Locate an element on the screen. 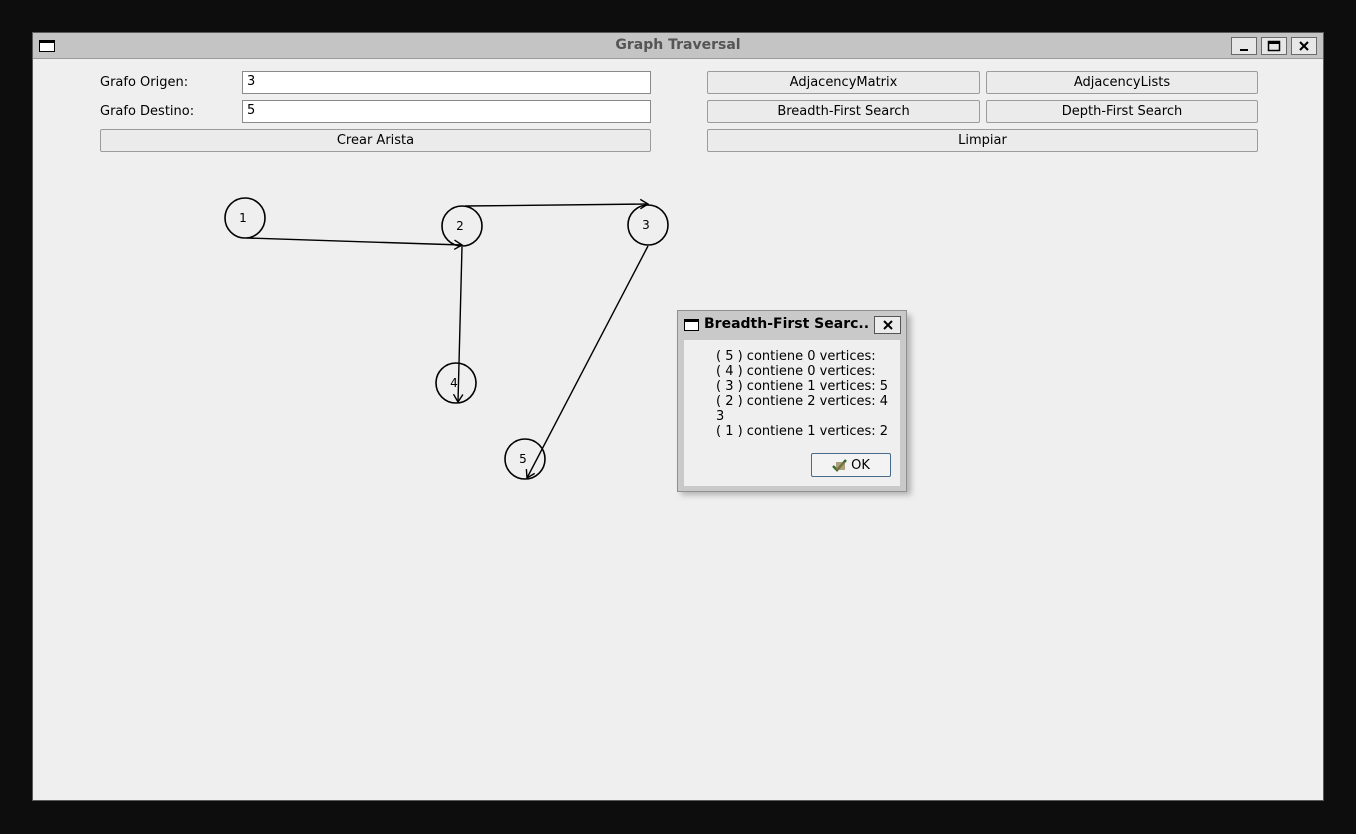 The image size is (1356, 834). graph-node-label: 1 is located at coordinates (243, 218).